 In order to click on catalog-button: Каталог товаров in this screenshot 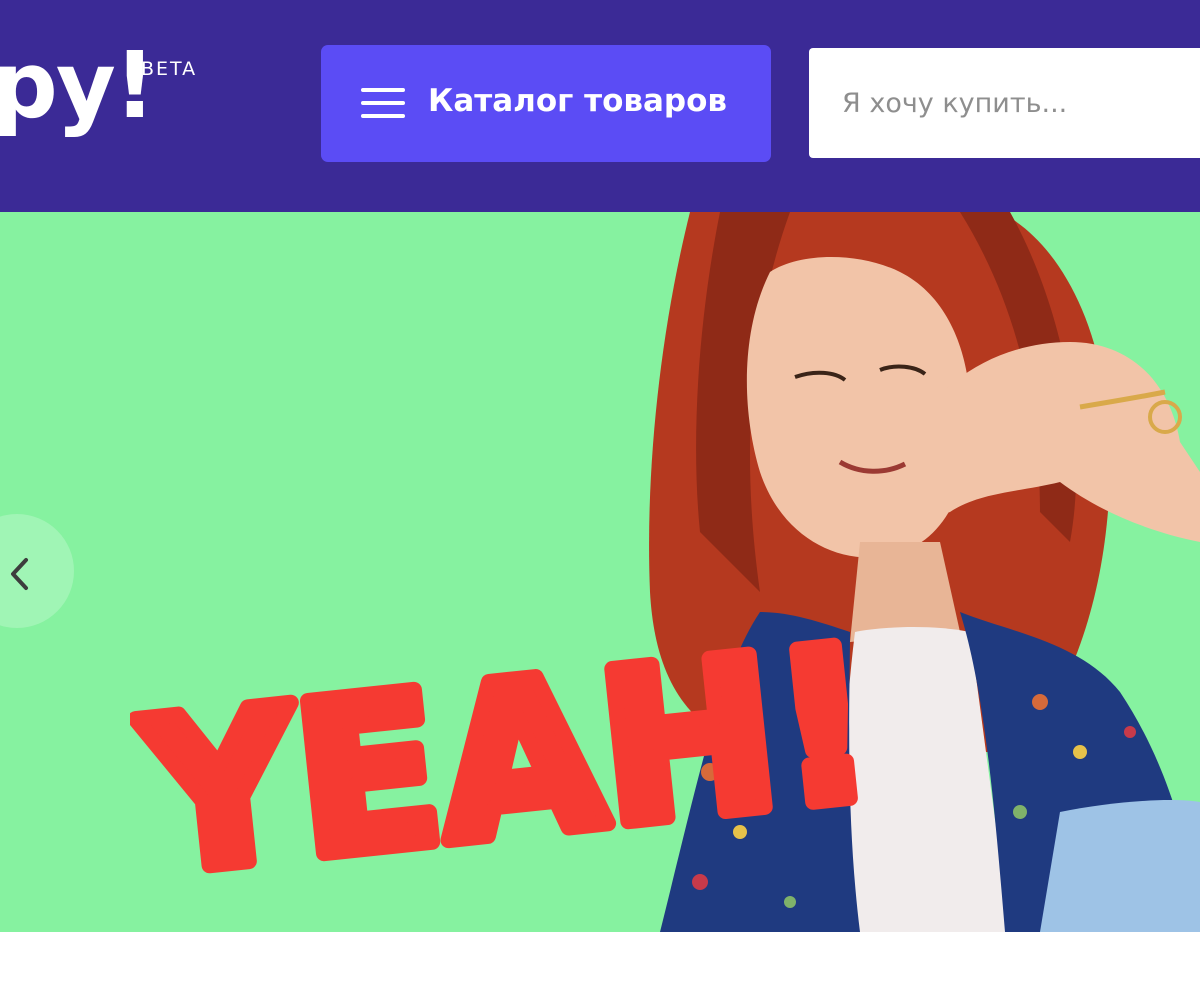, I will do `click(546, 103)`.